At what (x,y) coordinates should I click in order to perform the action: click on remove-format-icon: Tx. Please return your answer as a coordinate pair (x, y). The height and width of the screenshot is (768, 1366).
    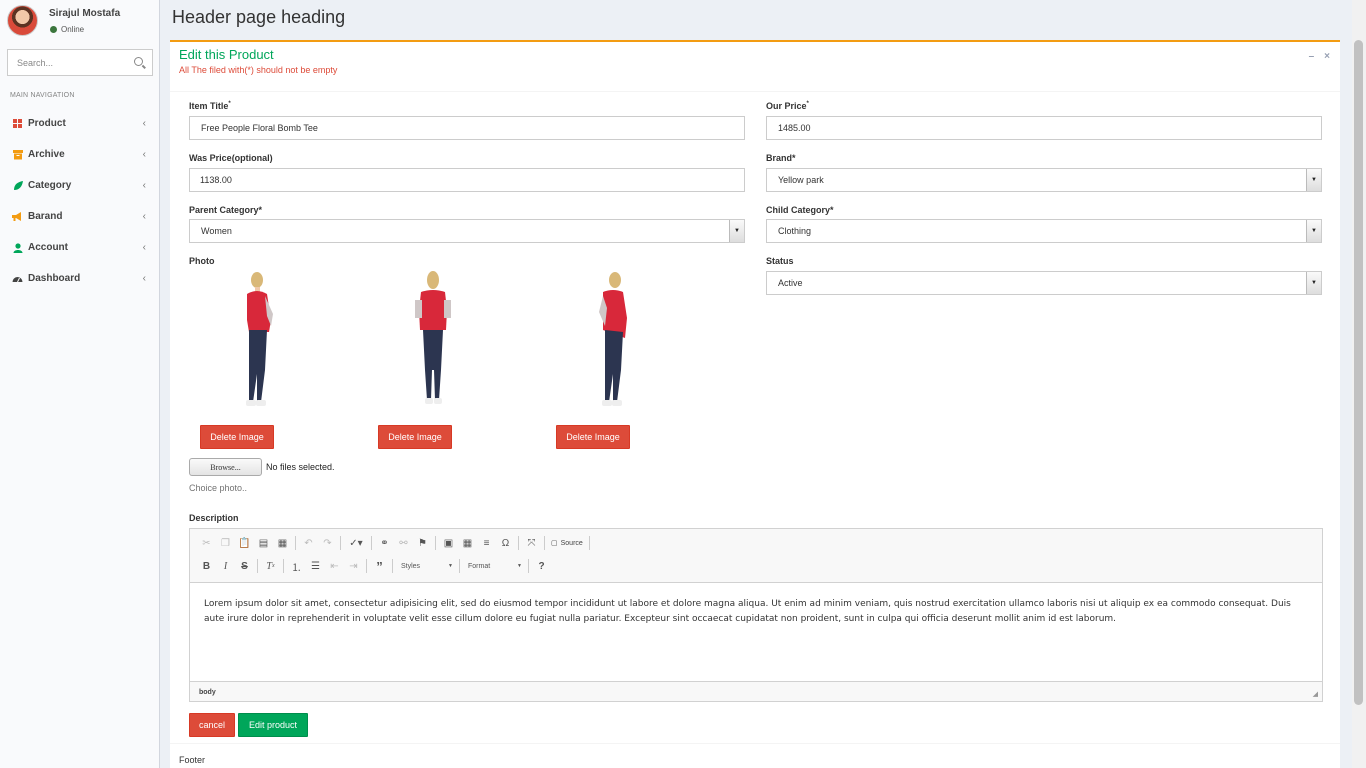
    Looking at the image, I should click on (270, 566).